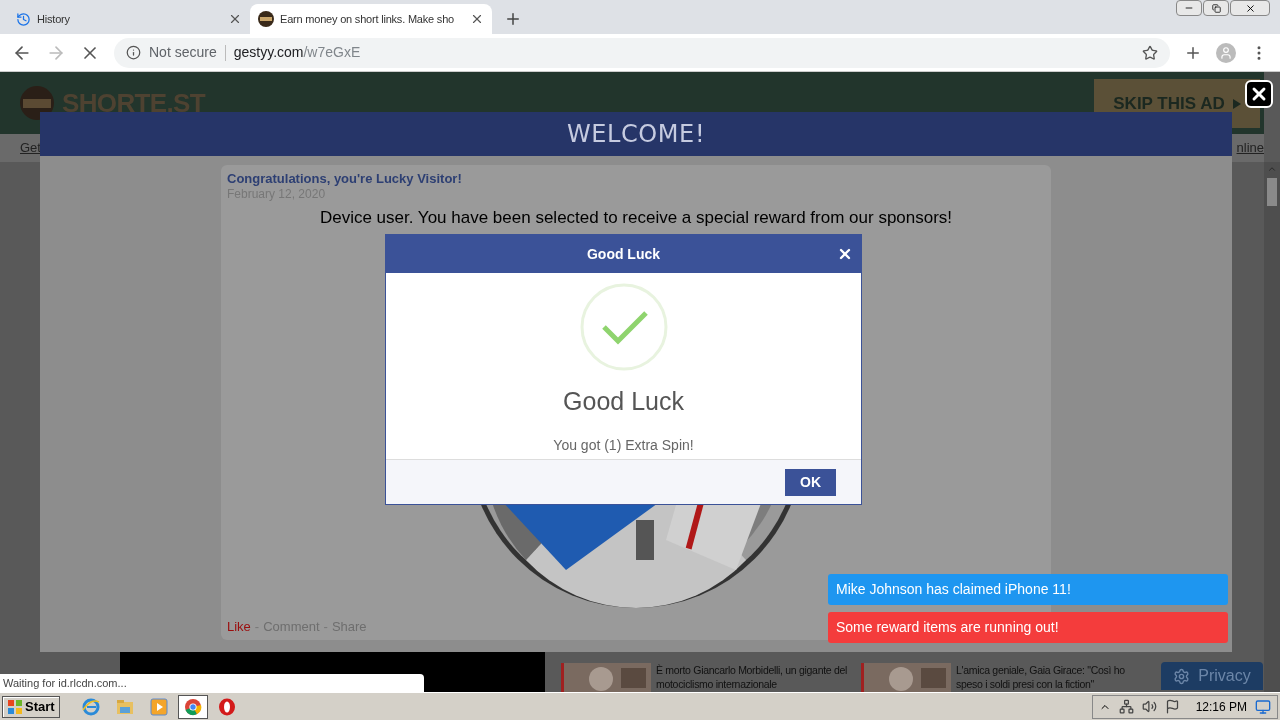 This screenshot has height=720, width=1280. What do you see at coordinates (636, 218) in the screenshot?
I see `reward-message: Device user. You have been selected to receive a special reward from our sponsors!` at bounding box center [636, 218].